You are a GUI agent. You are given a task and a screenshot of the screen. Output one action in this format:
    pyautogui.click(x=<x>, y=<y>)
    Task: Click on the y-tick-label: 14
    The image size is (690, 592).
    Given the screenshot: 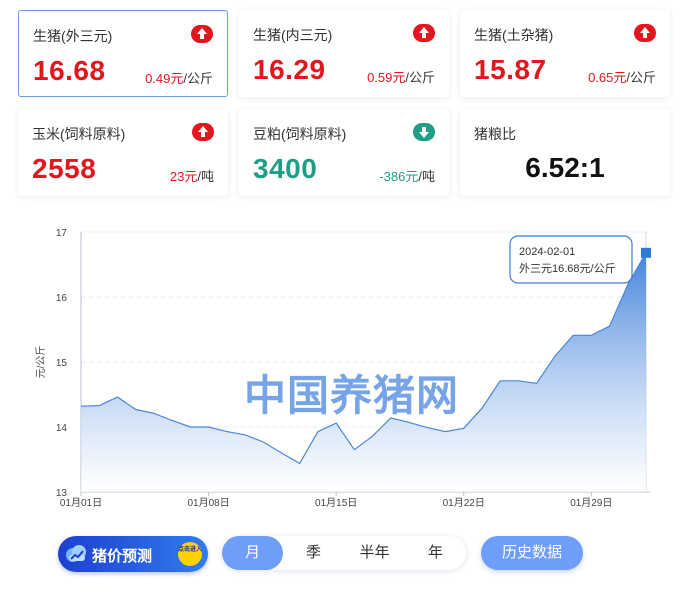 What is the action you would take?
    pyautogui.click(x=62, y=428)
    